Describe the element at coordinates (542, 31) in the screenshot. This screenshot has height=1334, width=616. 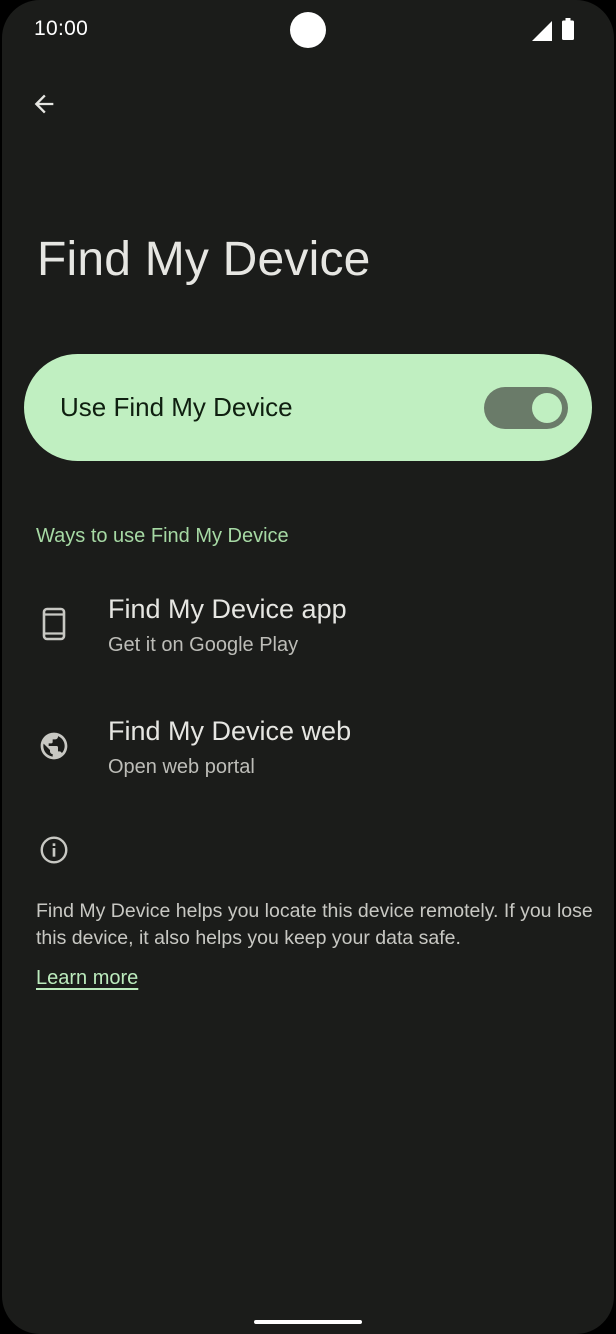
I see `cellular-signal-icon` at that location.